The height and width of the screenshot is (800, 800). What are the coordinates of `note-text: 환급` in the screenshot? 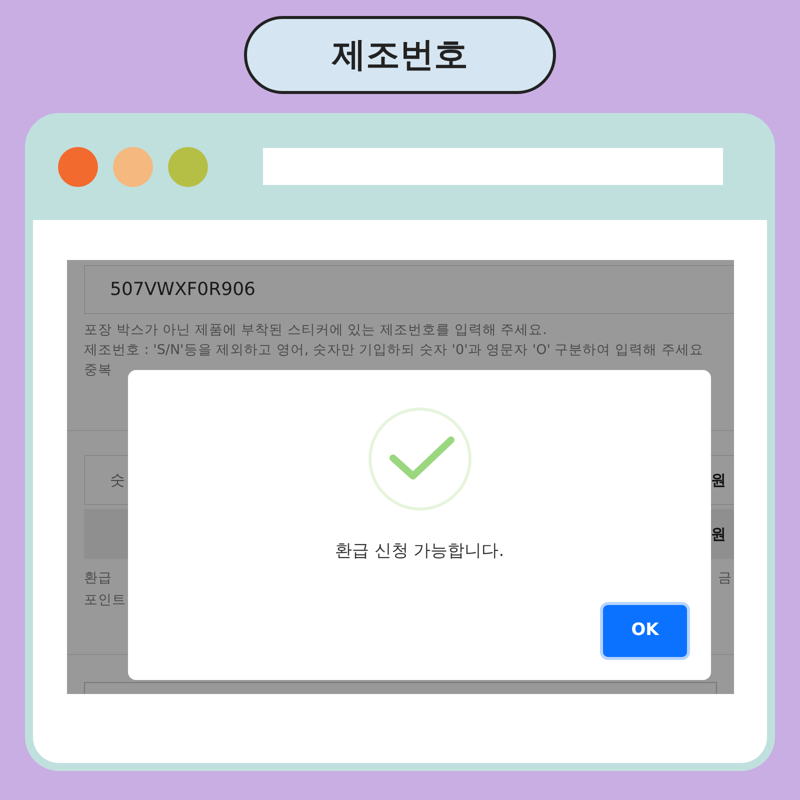 It's located at (98, 578).